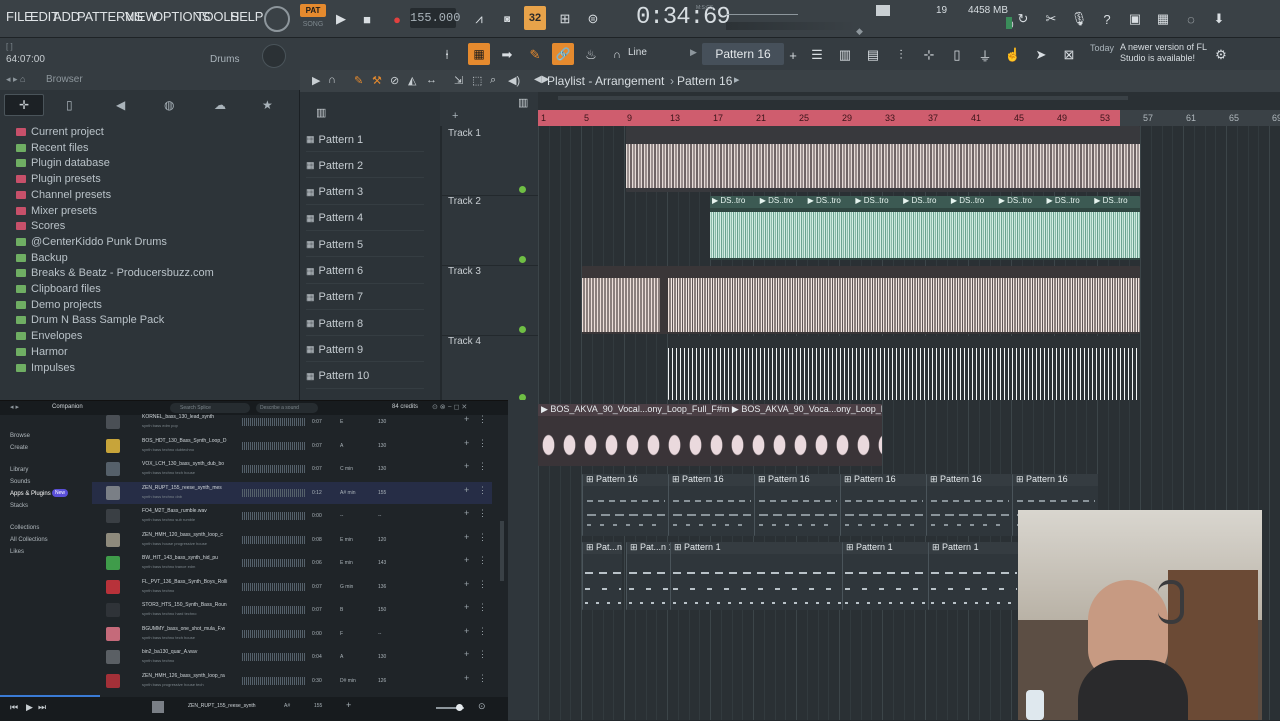 This screenshot has height=721, width=1280. I want to click on sample-name: ZEN_RUPT_155_reese_synth_mes, so click(187, 488).